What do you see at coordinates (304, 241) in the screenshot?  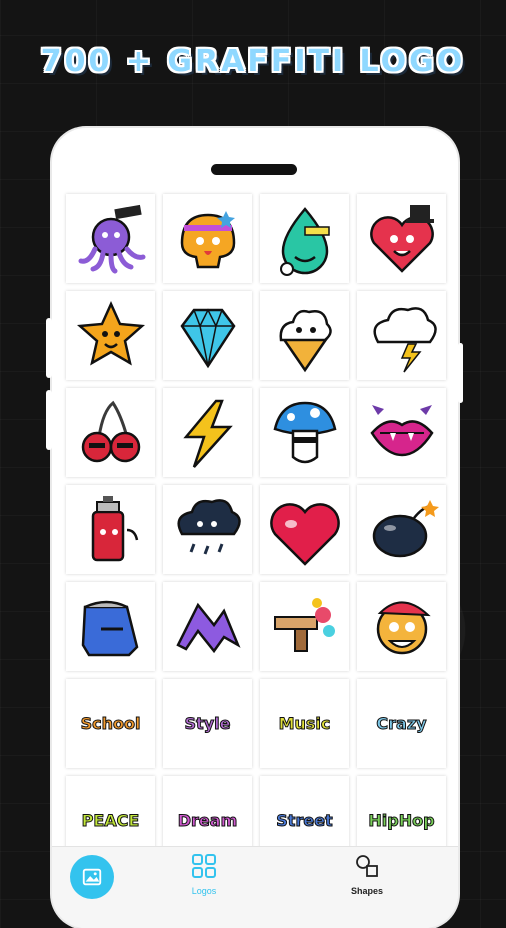 I see `water-drop-icon` at bounding box center [304, 241].